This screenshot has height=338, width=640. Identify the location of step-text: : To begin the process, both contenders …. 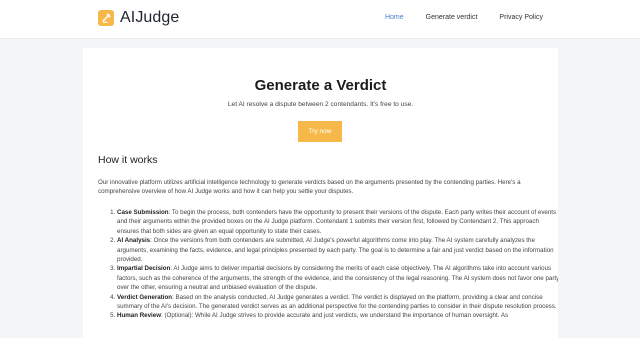
(337, 222).